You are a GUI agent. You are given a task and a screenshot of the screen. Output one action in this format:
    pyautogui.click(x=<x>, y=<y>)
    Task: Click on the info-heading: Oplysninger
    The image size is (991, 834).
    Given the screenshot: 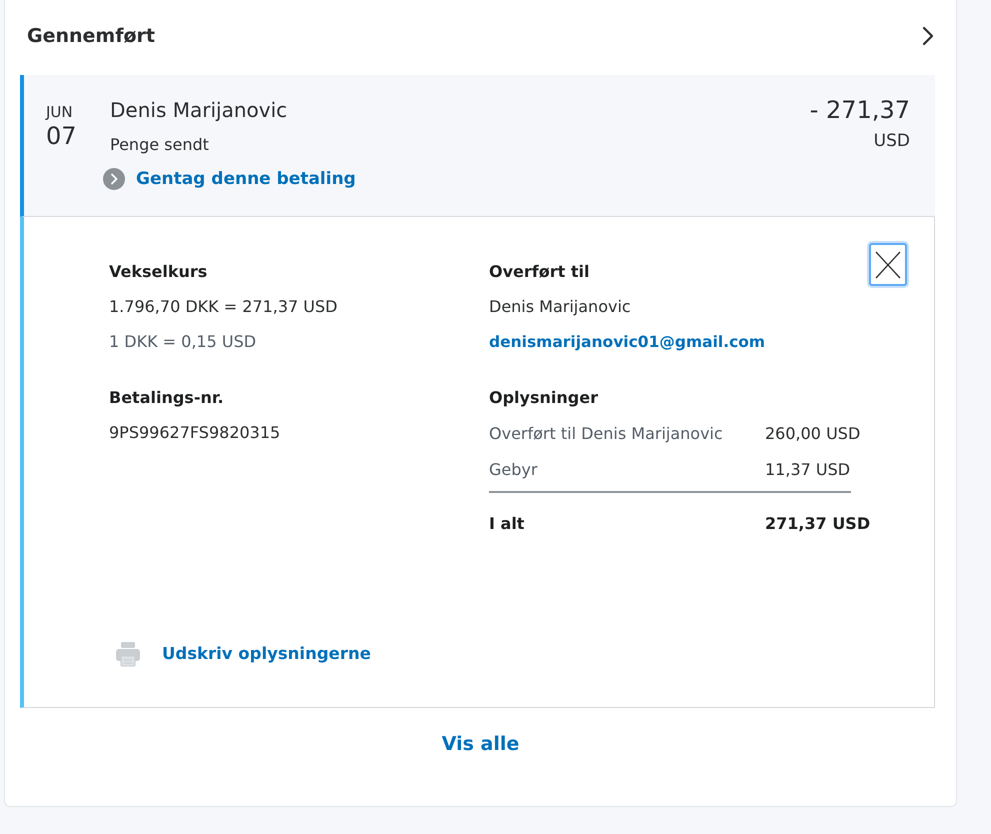 What is the action you would take?
    pyautogui.click(x=543, y=398)
    